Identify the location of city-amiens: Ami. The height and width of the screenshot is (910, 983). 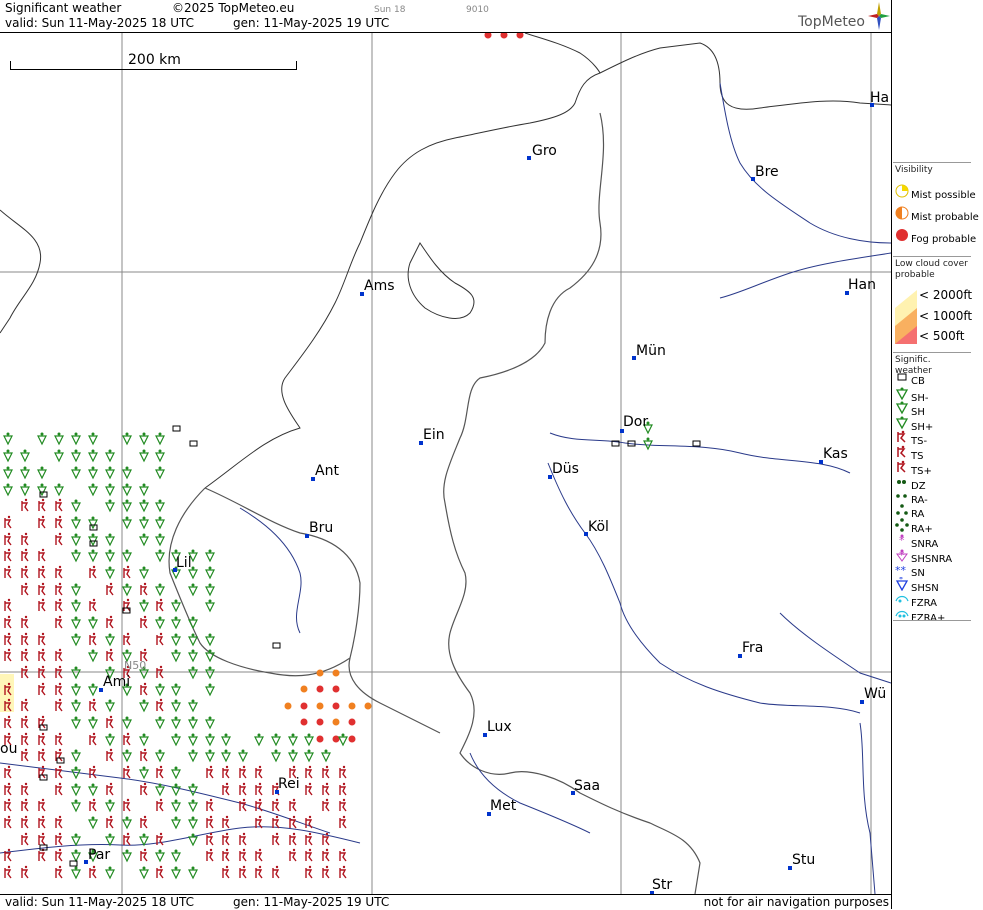
(114, 683).